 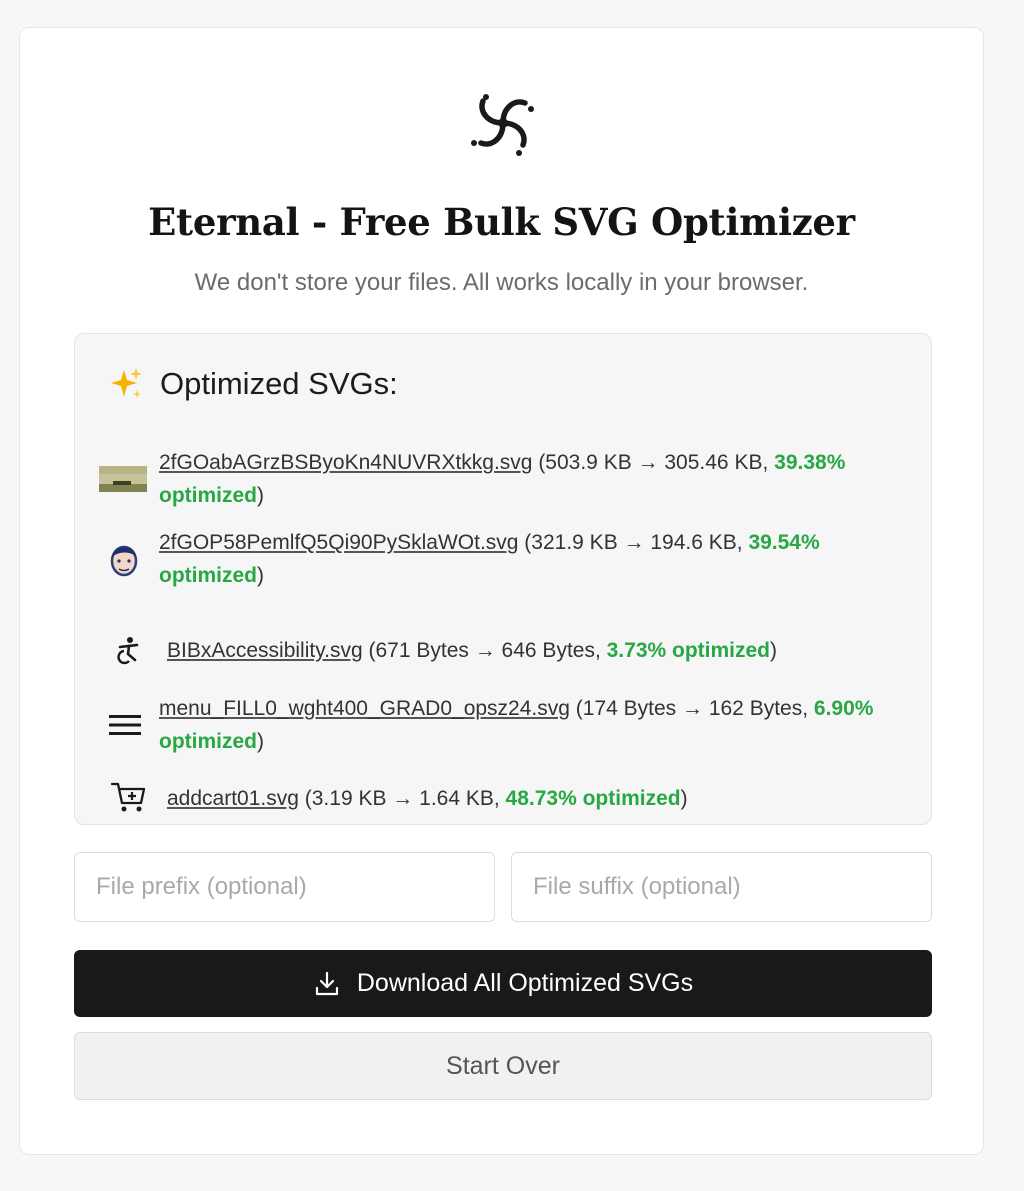 What do you see at coordinates (129, 650) in the screenshot?
I see `accessibility-icon` at bounding box center [129, 650].